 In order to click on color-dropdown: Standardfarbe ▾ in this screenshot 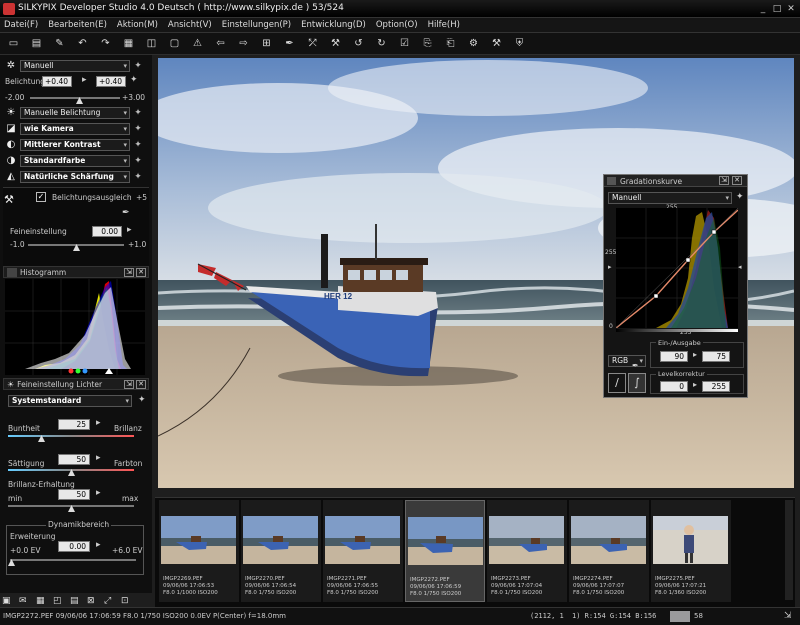, I will do `click(75, 160)`.